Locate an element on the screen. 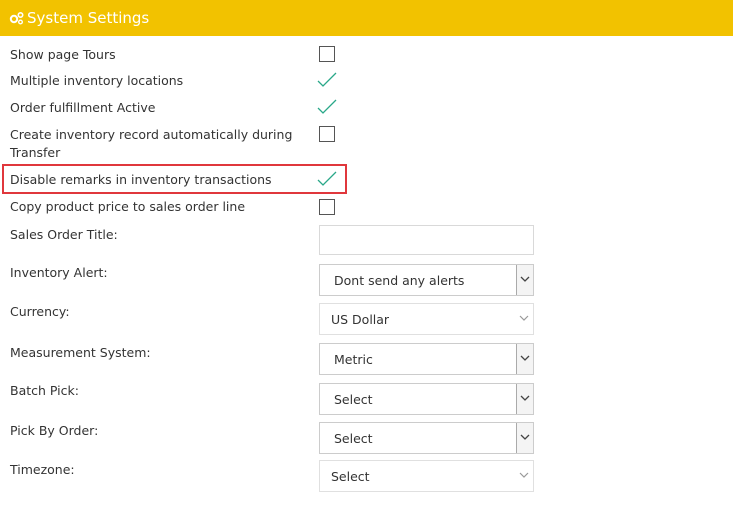 This screenshot has width=733, height=508. timezone-value: Select is located at coordinates (350, 476).